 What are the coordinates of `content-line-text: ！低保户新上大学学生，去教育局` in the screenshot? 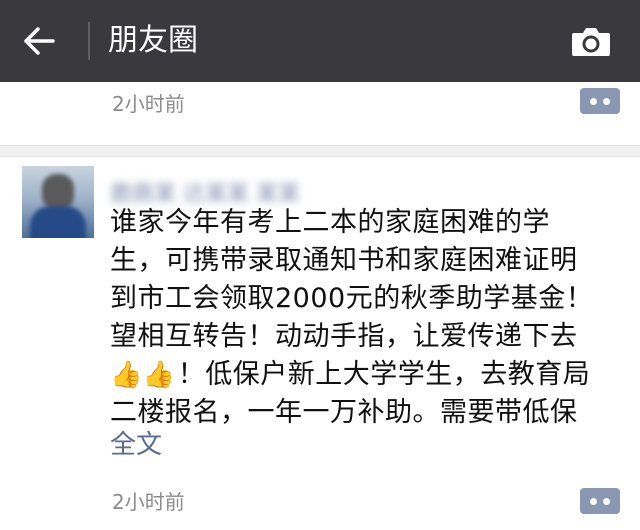 It's located at (384, 374).